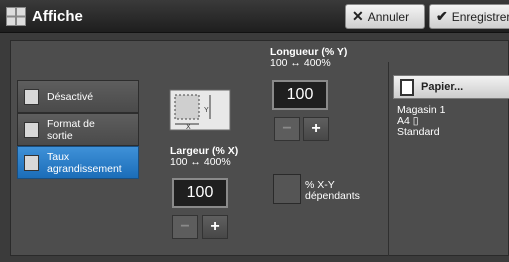 Image resolution: width=509 pixels, height=262 pixels. Describe the element at coordinates (418, 132) in the screenshot. I see `paper-type: Standard` at that location.